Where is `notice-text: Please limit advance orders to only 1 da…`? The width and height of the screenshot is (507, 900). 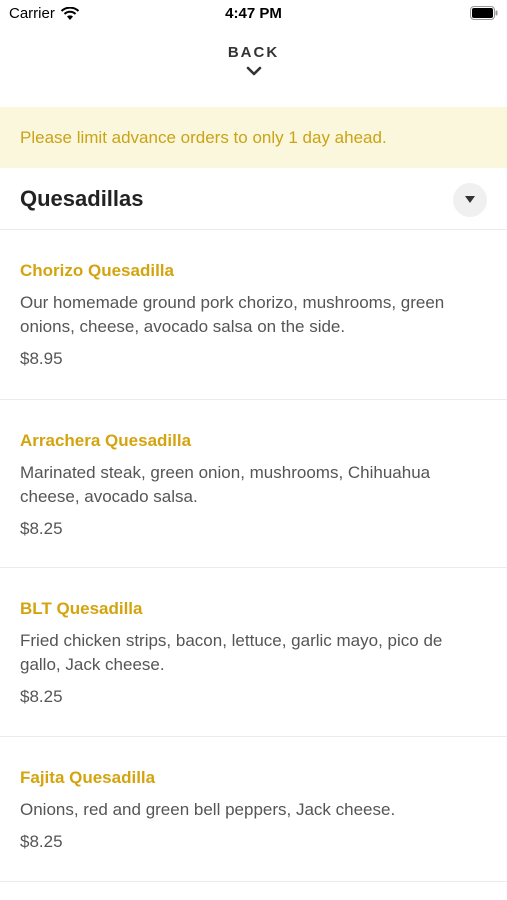
notice-text: Please limit advance orders to only 1 da… is located at coordinates (203, 137).